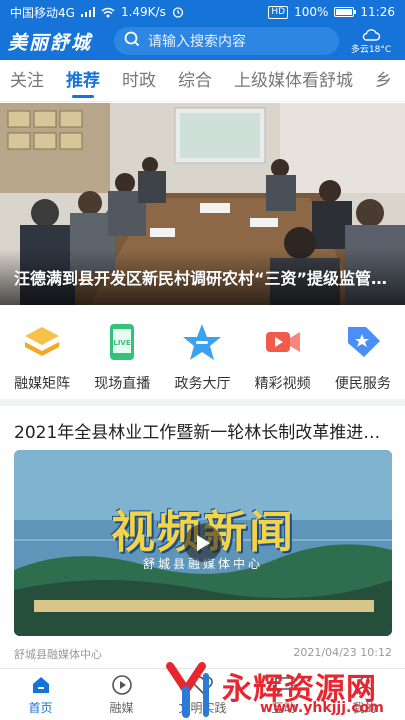 The image size is (405, 720). I want to click on wifi-icon, so click(108, 12).